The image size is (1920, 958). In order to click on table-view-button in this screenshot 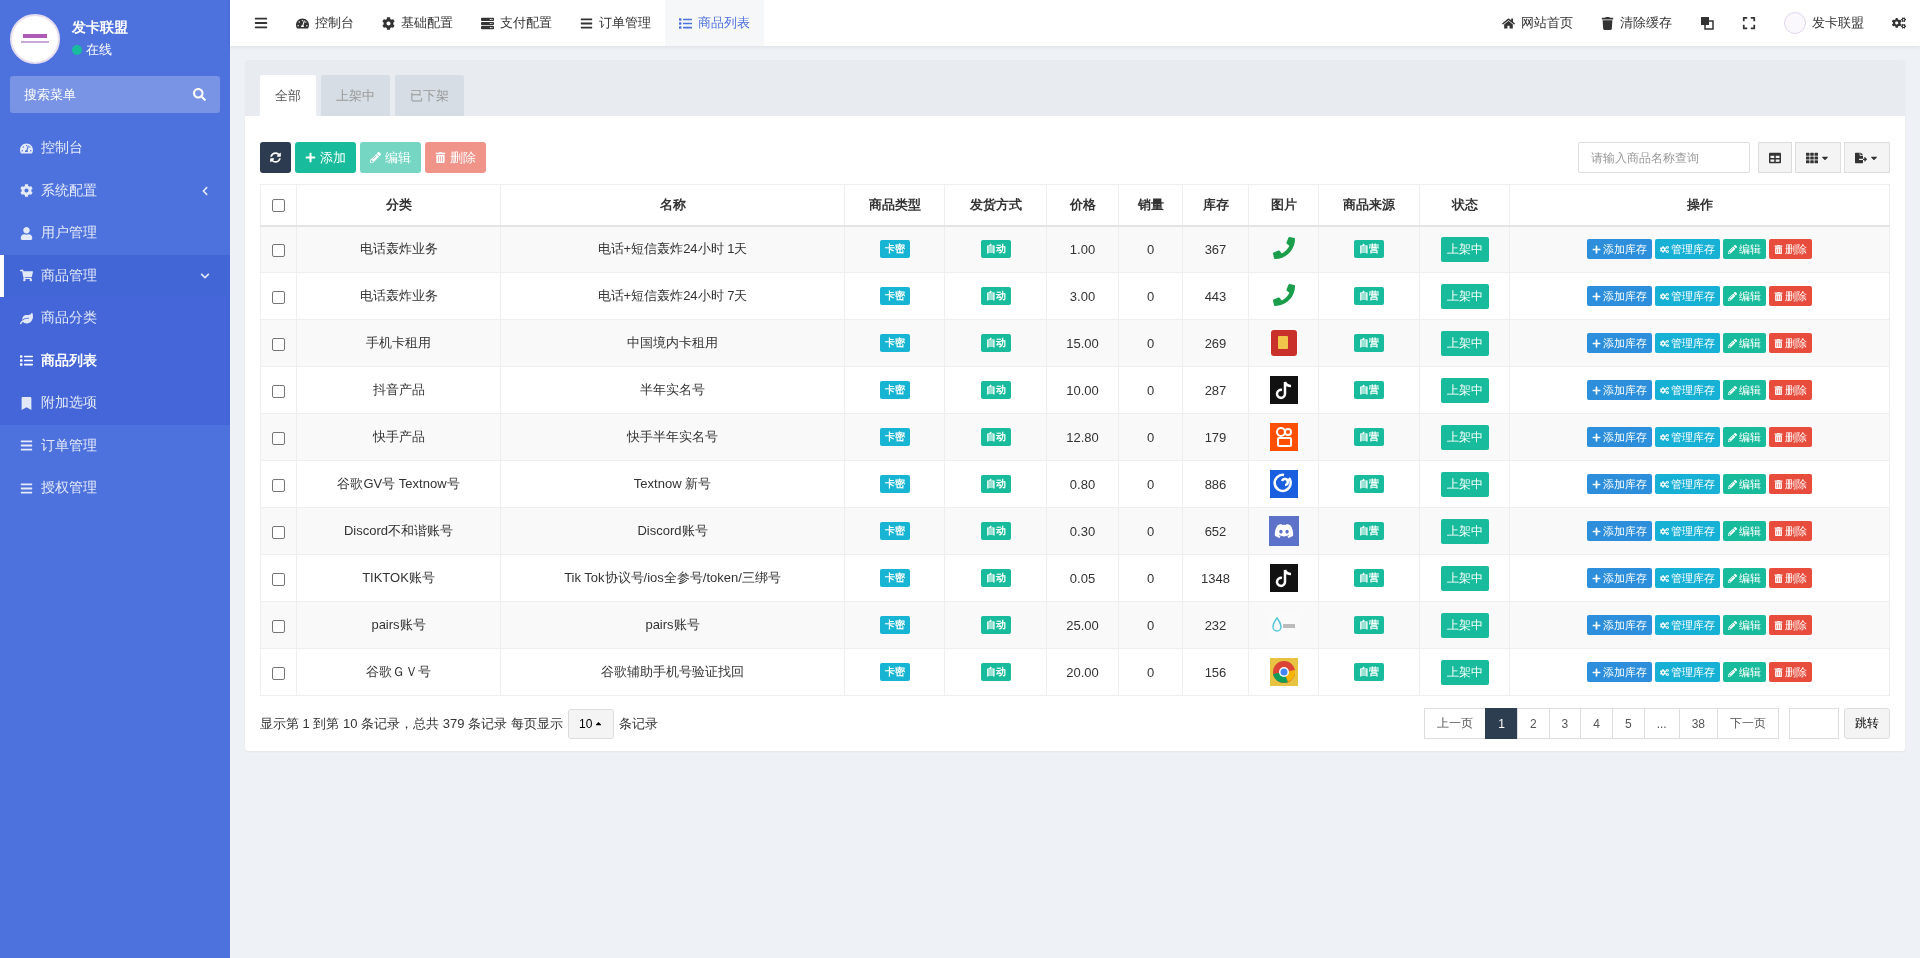, I will do `click(1775, 157)`.